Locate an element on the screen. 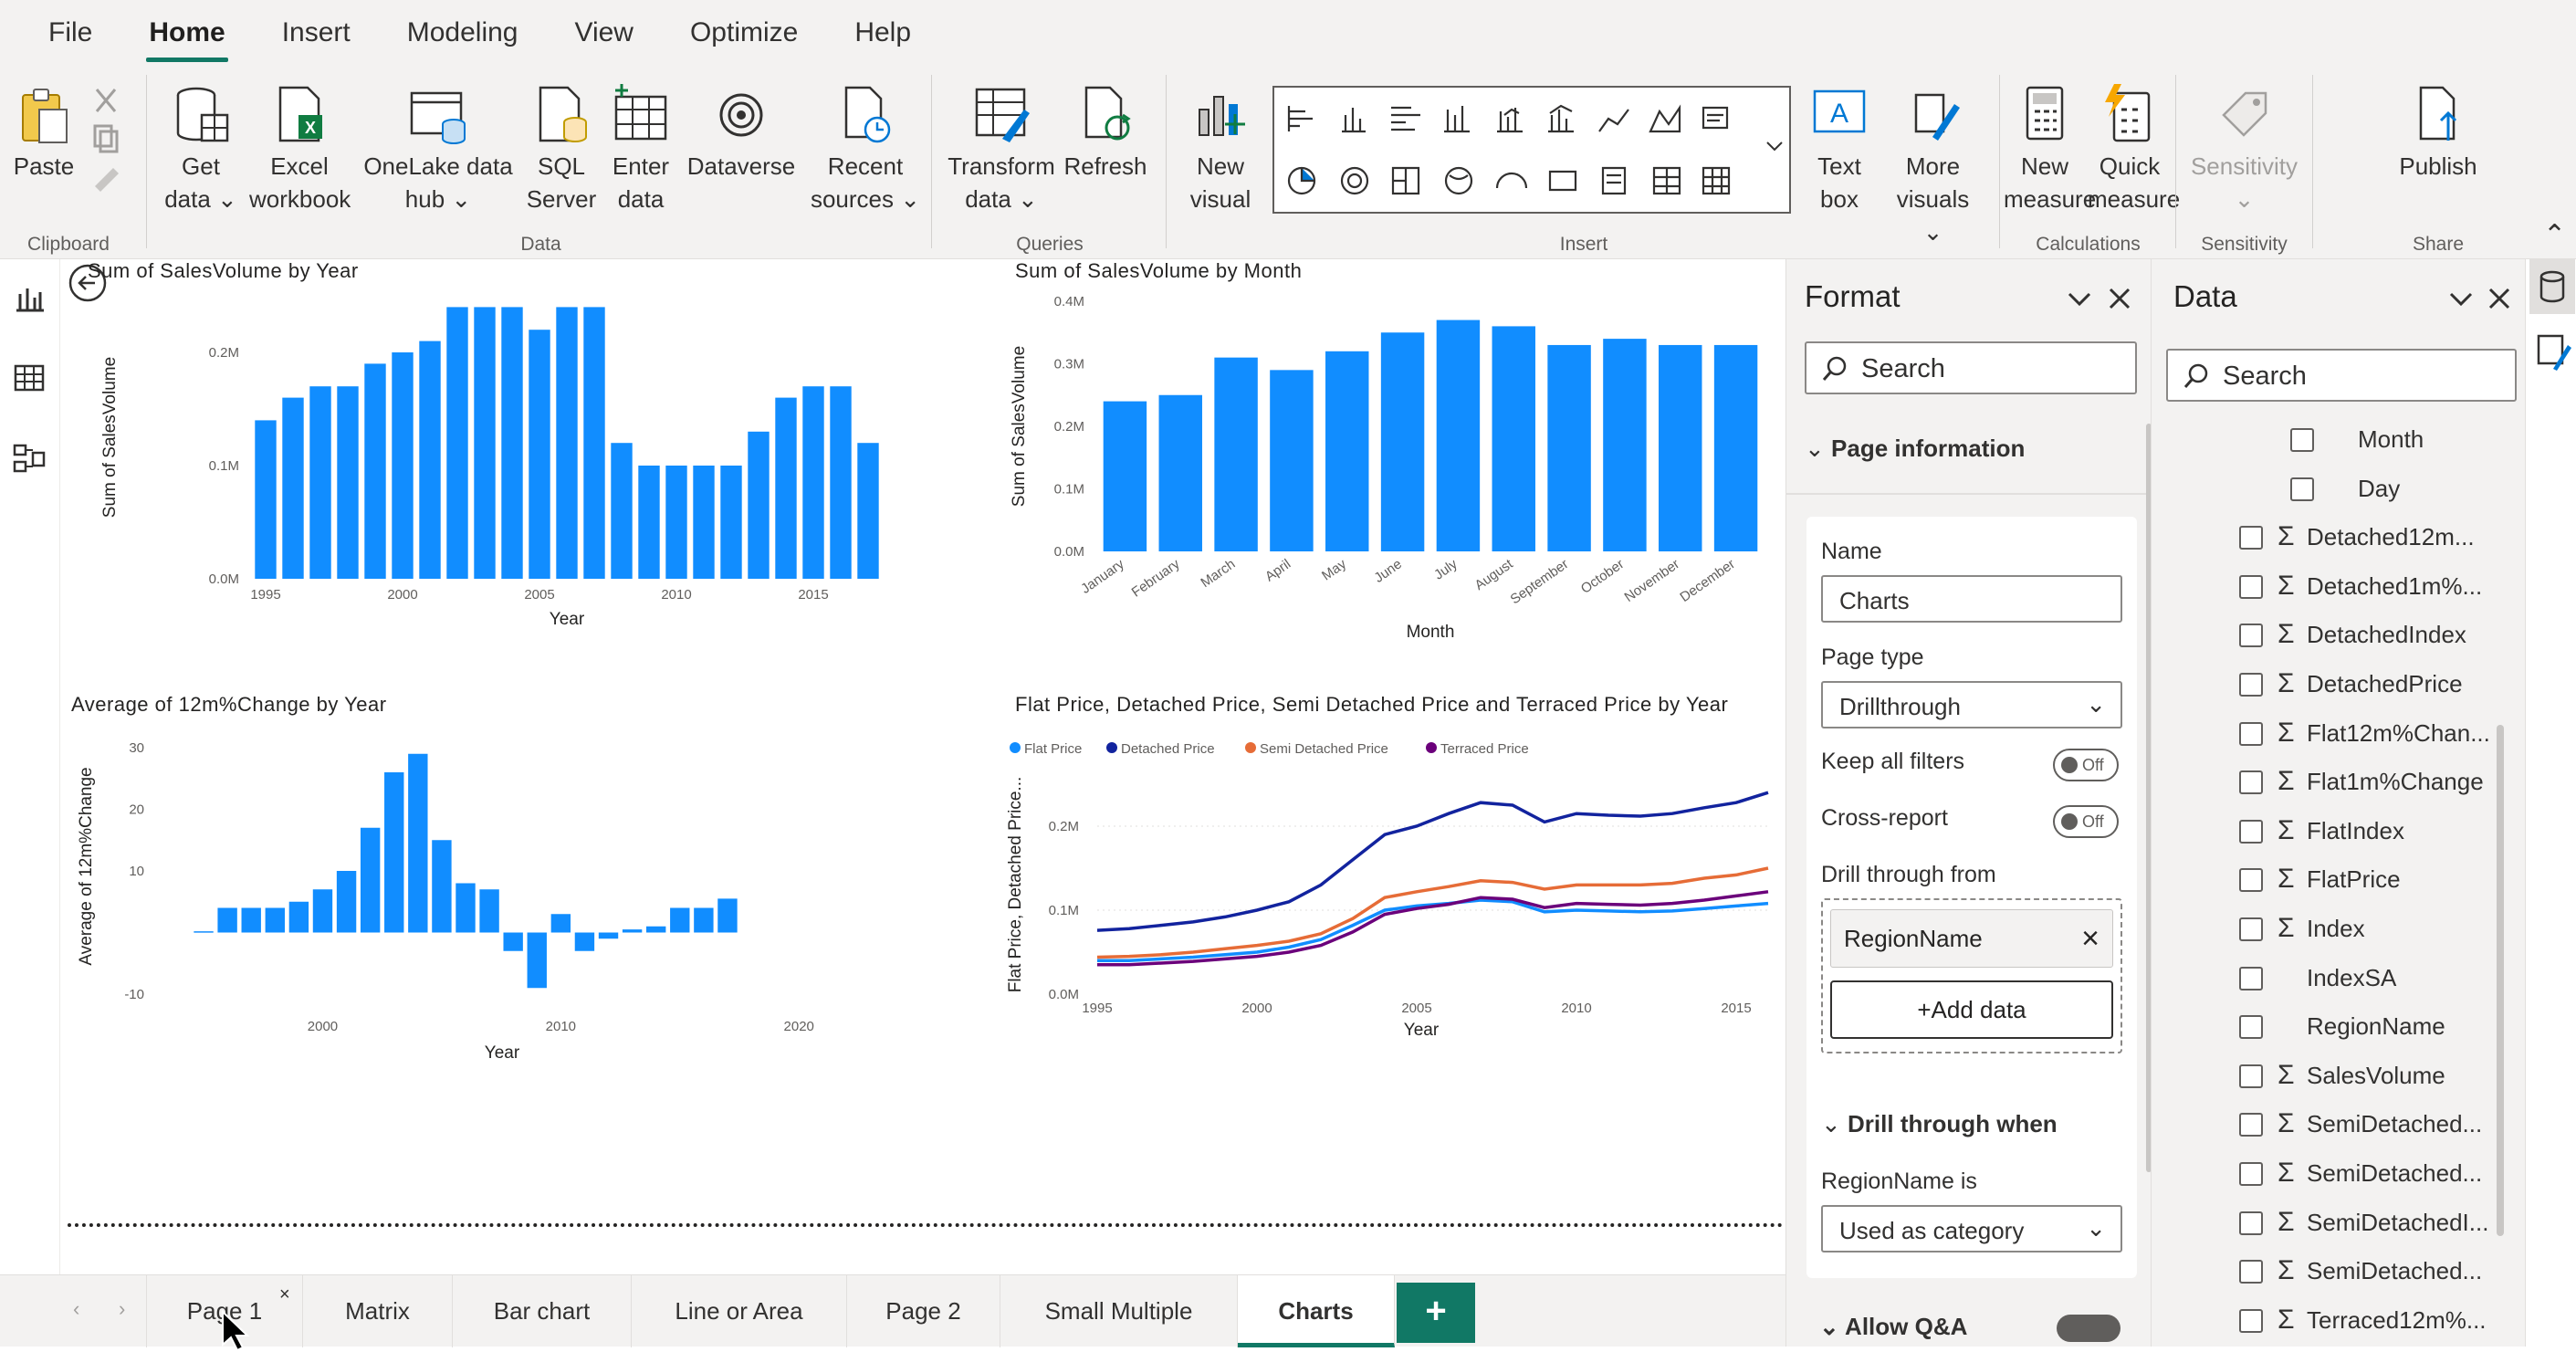 Image resolution: width=2576 pixels, height=1352 pixels. data-pane-tab is located at coordinates (2552, 286).